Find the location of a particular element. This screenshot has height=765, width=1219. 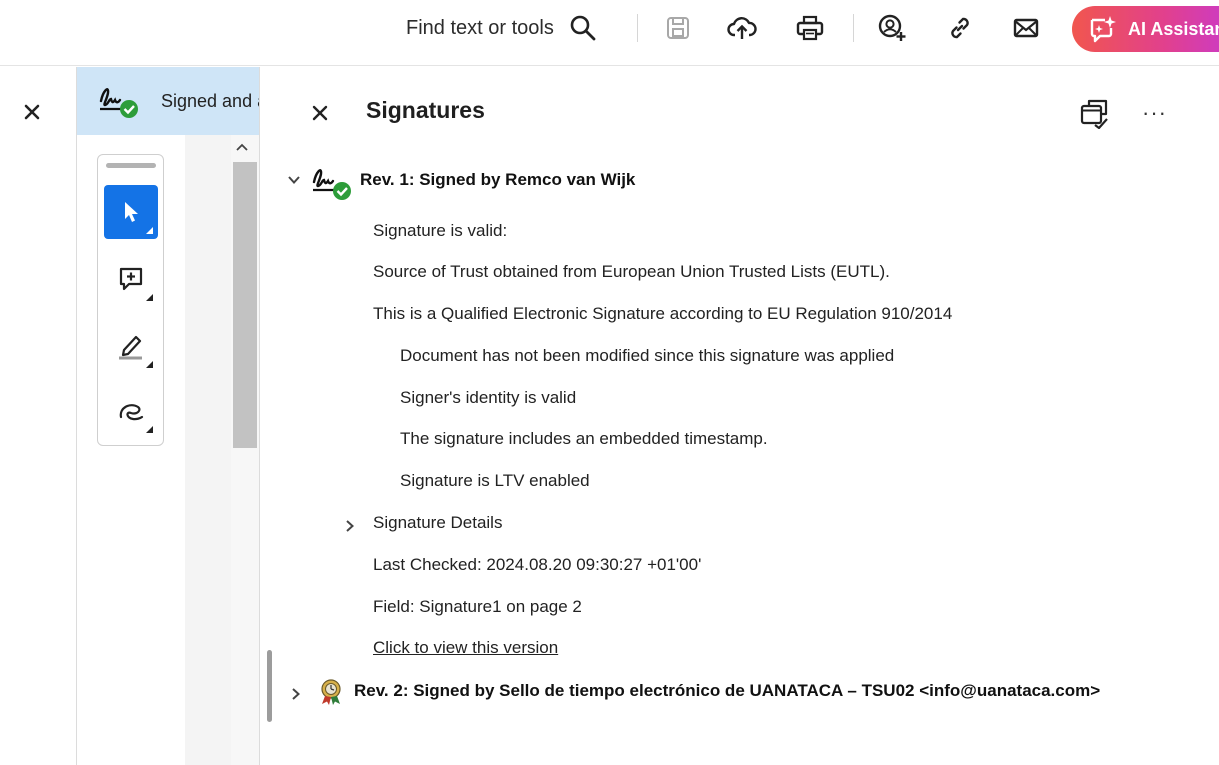

share-user-button is located at coordinates (892, 28).